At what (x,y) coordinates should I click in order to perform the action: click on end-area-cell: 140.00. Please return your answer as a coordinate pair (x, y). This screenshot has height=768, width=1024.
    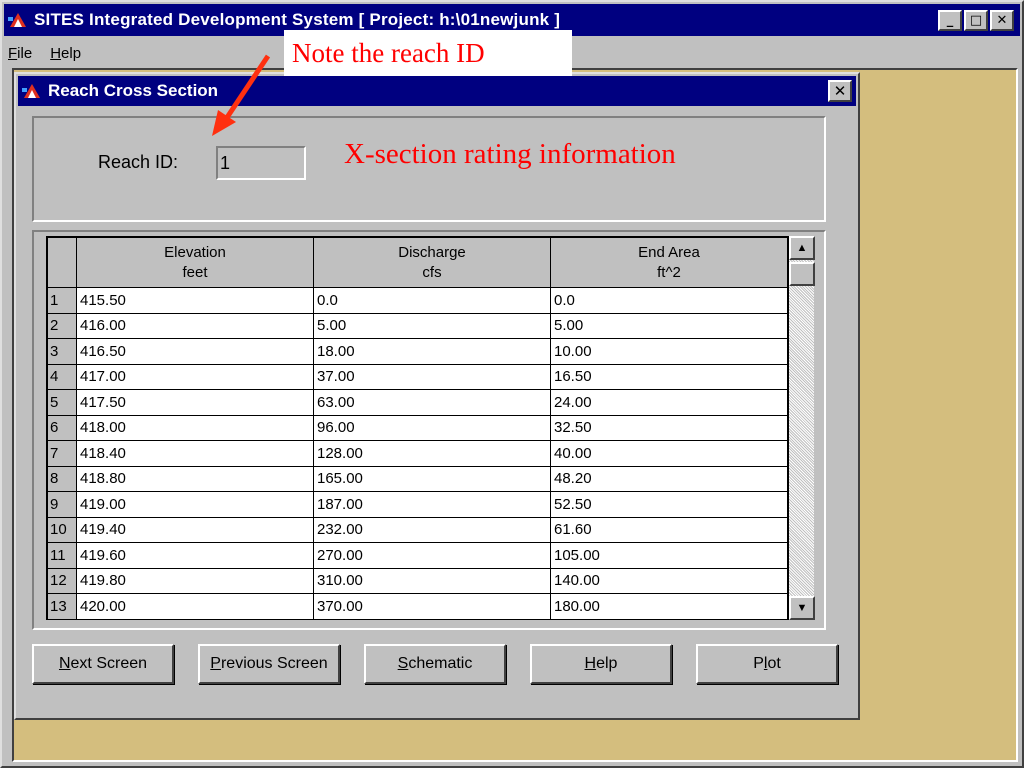
    Looking at the image, I should click on (669, 580).